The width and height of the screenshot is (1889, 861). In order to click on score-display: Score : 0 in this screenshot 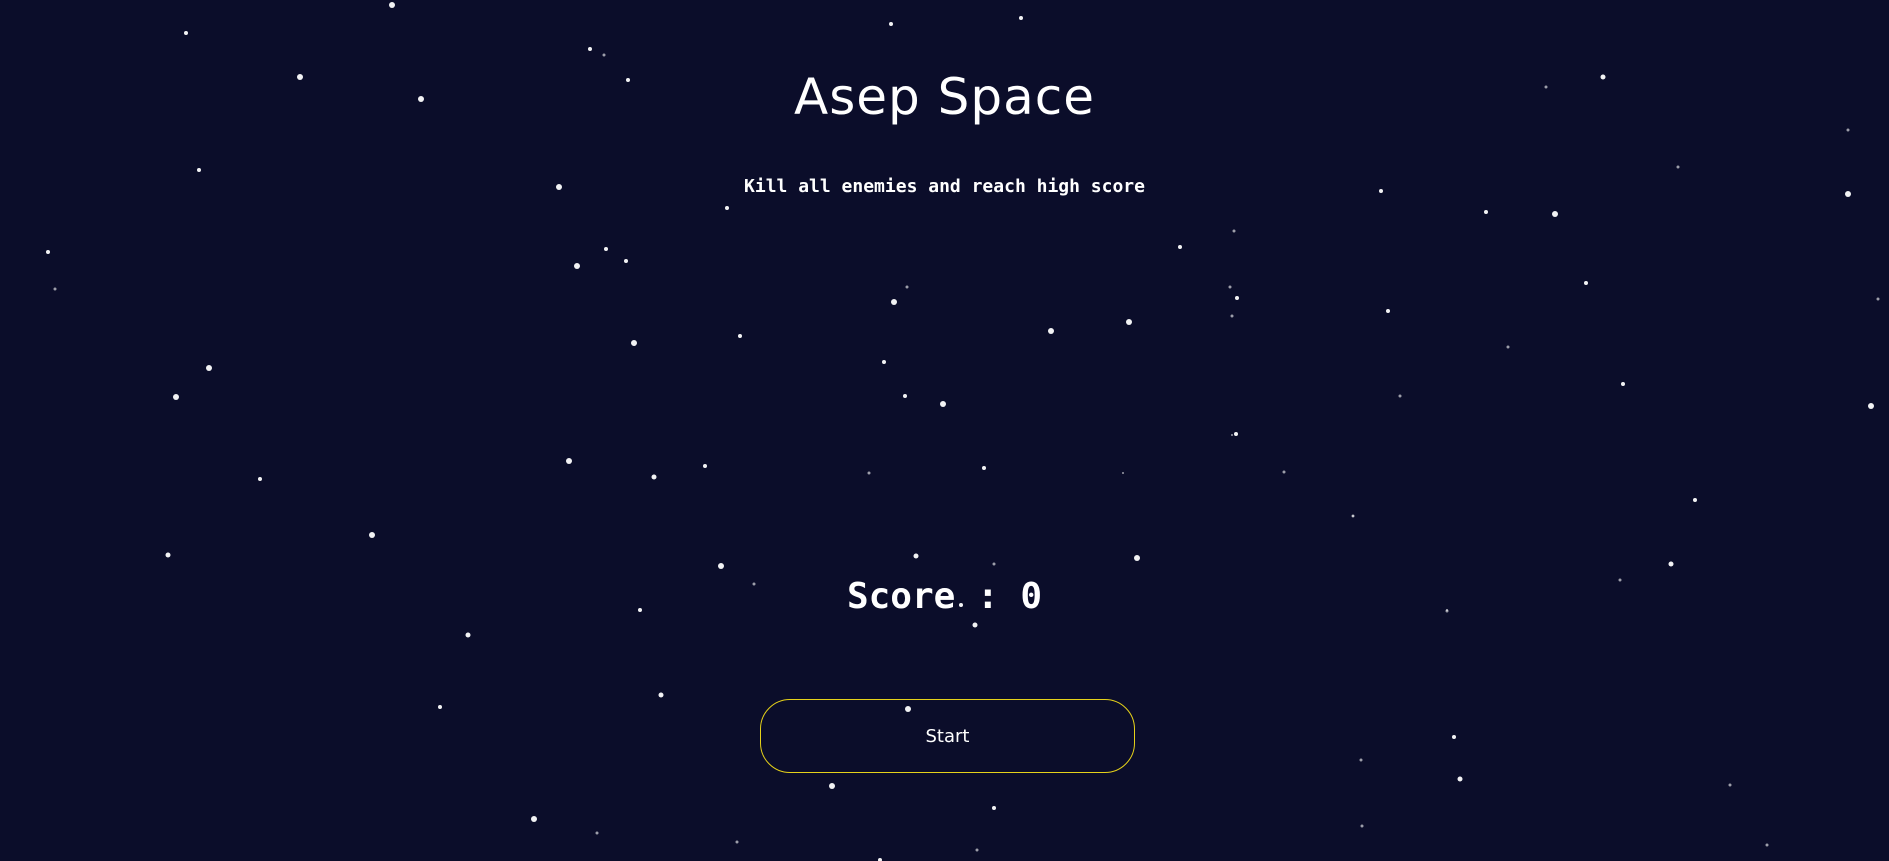, I will do `click(944, 596)`.